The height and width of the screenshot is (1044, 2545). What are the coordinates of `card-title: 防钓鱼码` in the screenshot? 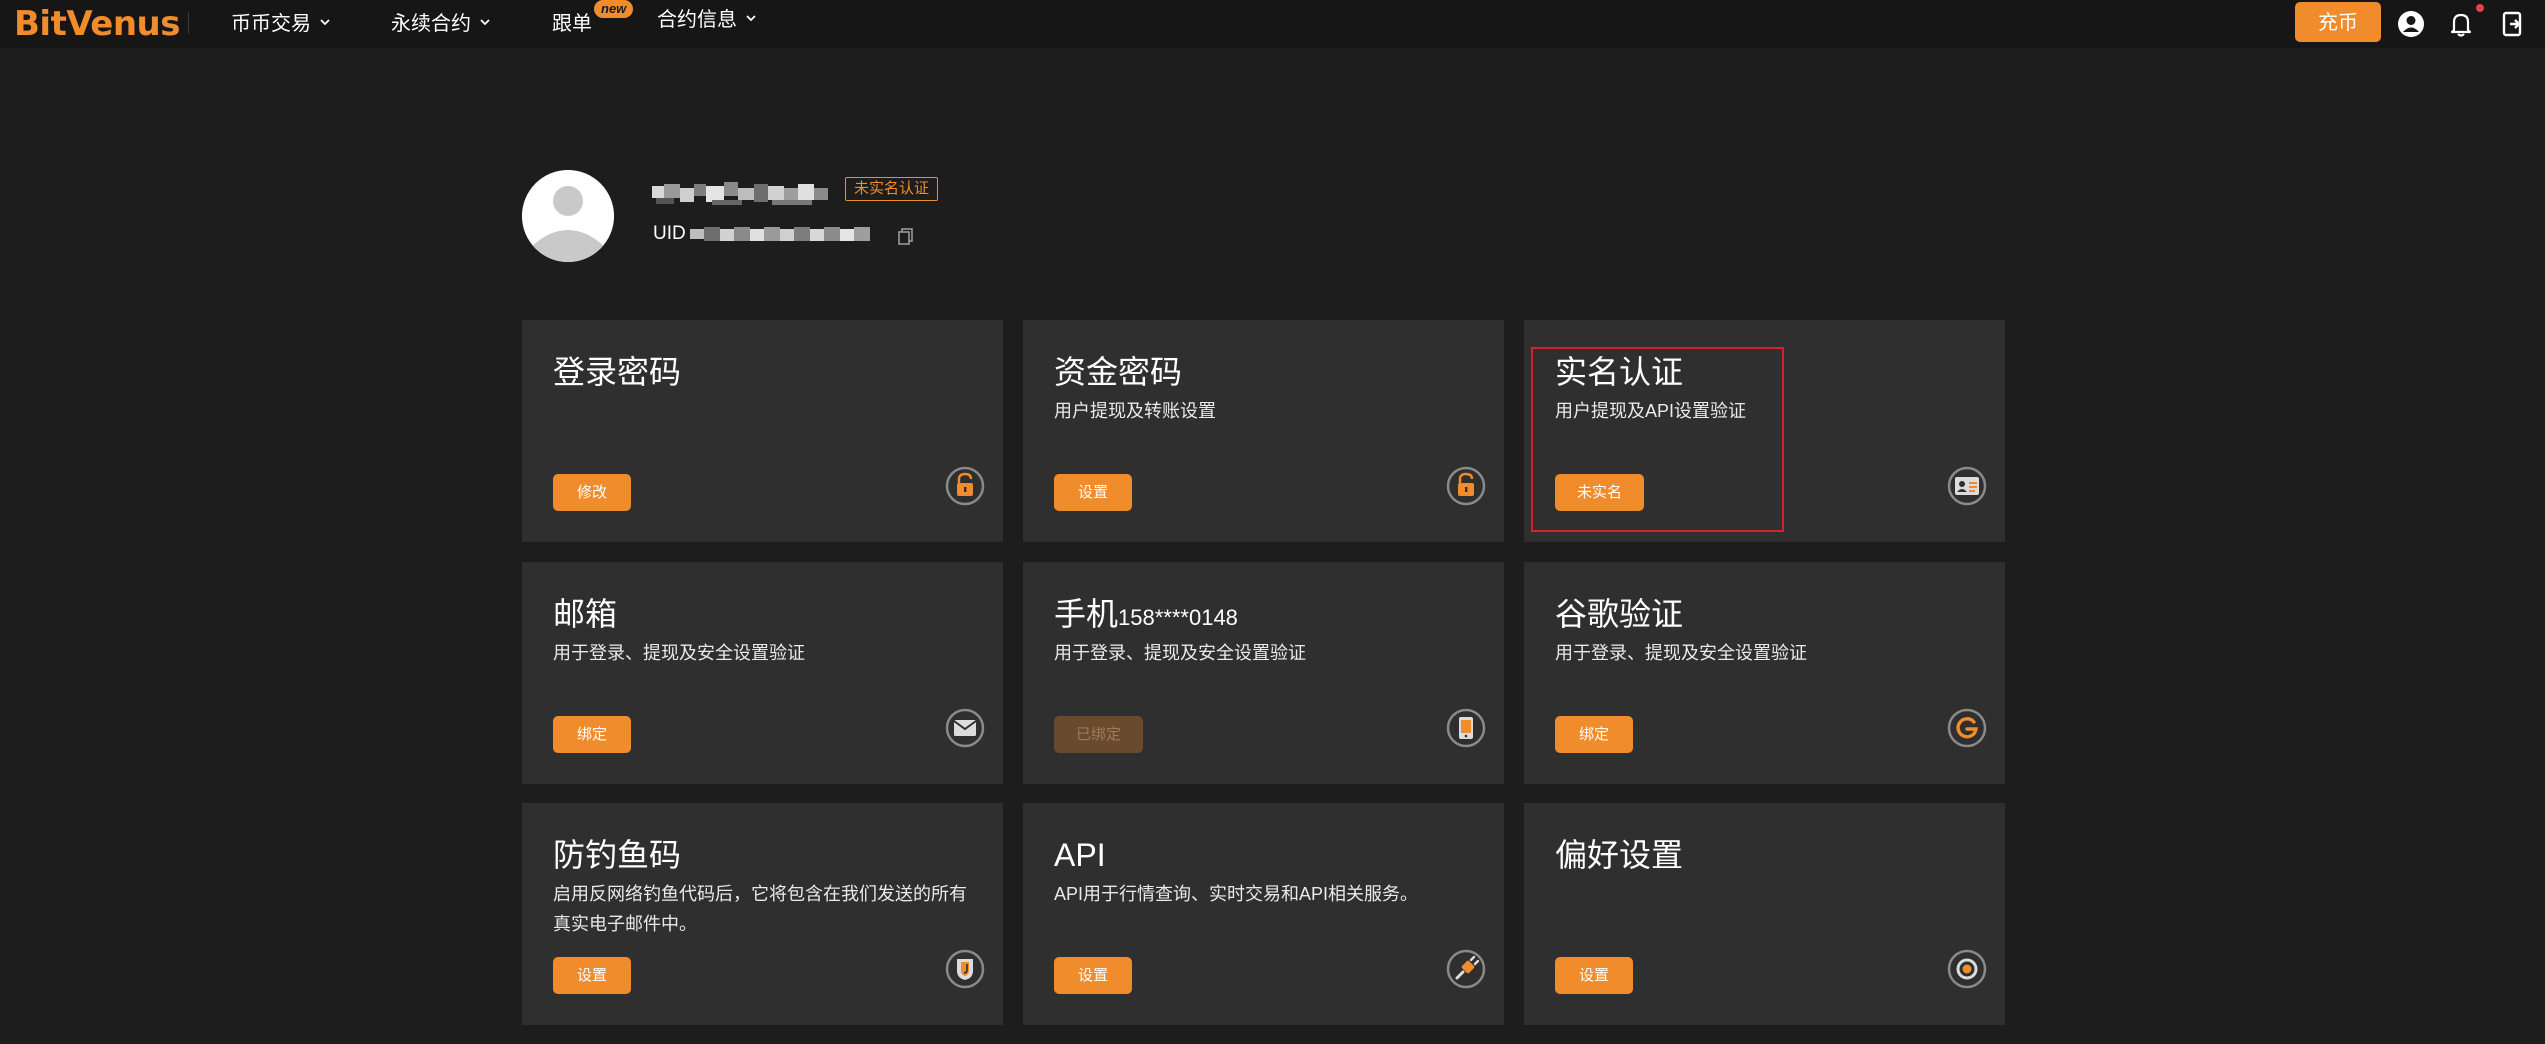 It's located at (617, 855).